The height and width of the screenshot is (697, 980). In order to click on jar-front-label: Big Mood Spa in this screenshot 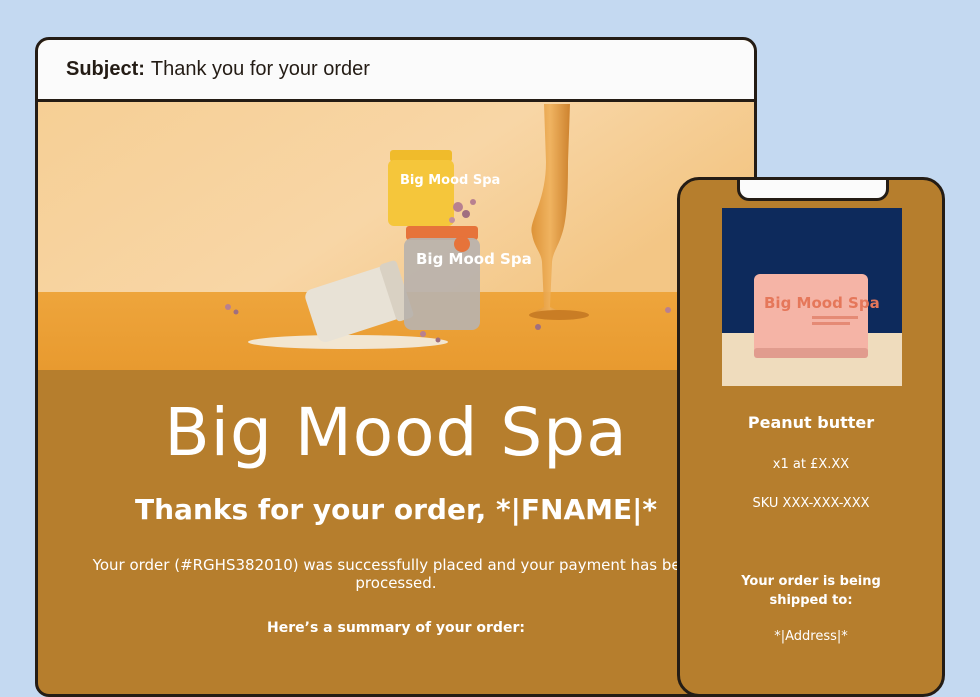, I will do `click(474, 259)`.